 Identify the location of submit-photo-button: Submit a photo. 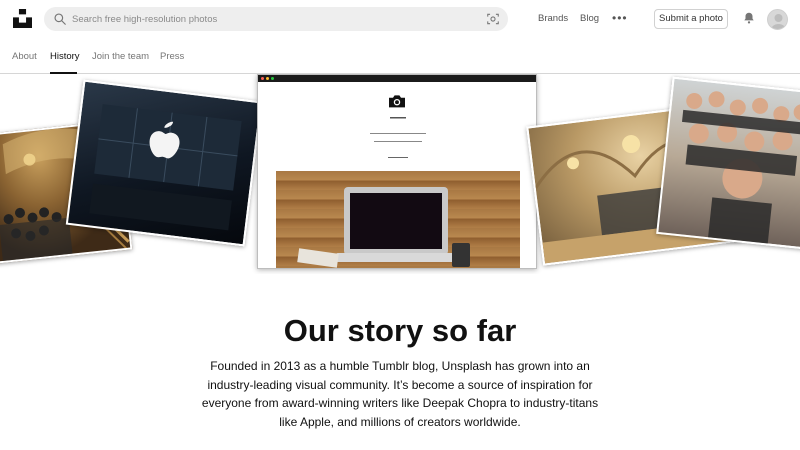
(691, 19).